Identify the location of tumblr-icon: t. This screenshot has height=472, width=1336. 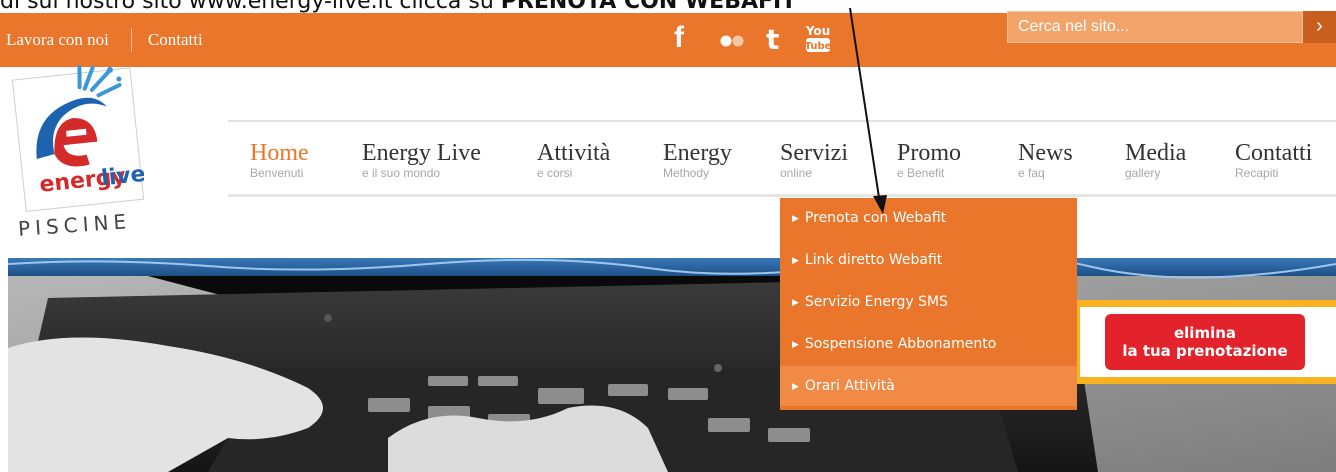
(772, 39).